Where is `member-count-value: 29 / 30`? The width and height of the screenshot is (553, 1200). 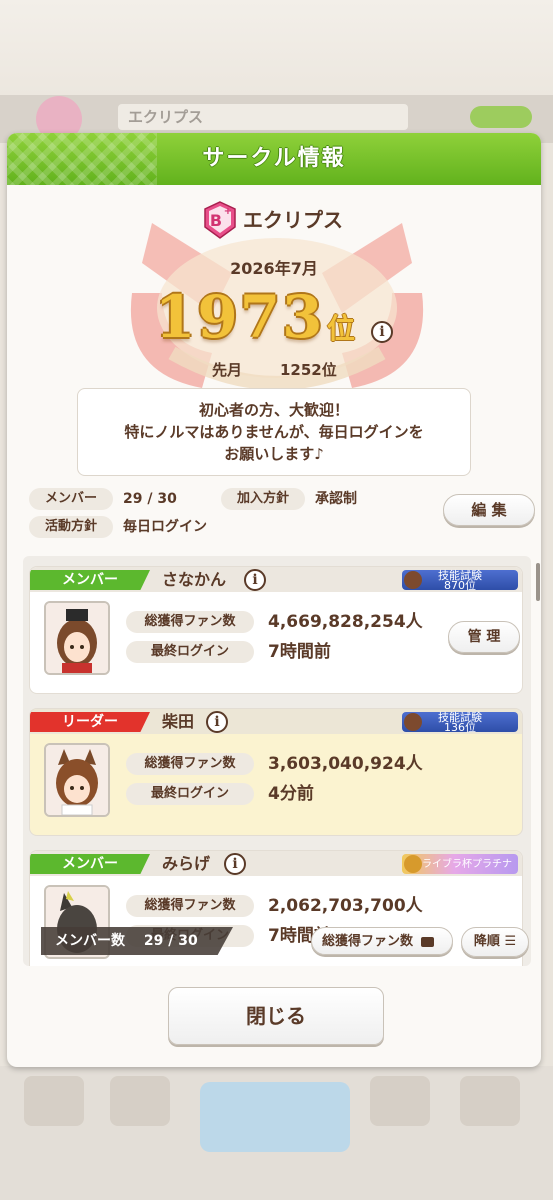
member-count-value: 29 / 30 is located at coordinates (170, 941).